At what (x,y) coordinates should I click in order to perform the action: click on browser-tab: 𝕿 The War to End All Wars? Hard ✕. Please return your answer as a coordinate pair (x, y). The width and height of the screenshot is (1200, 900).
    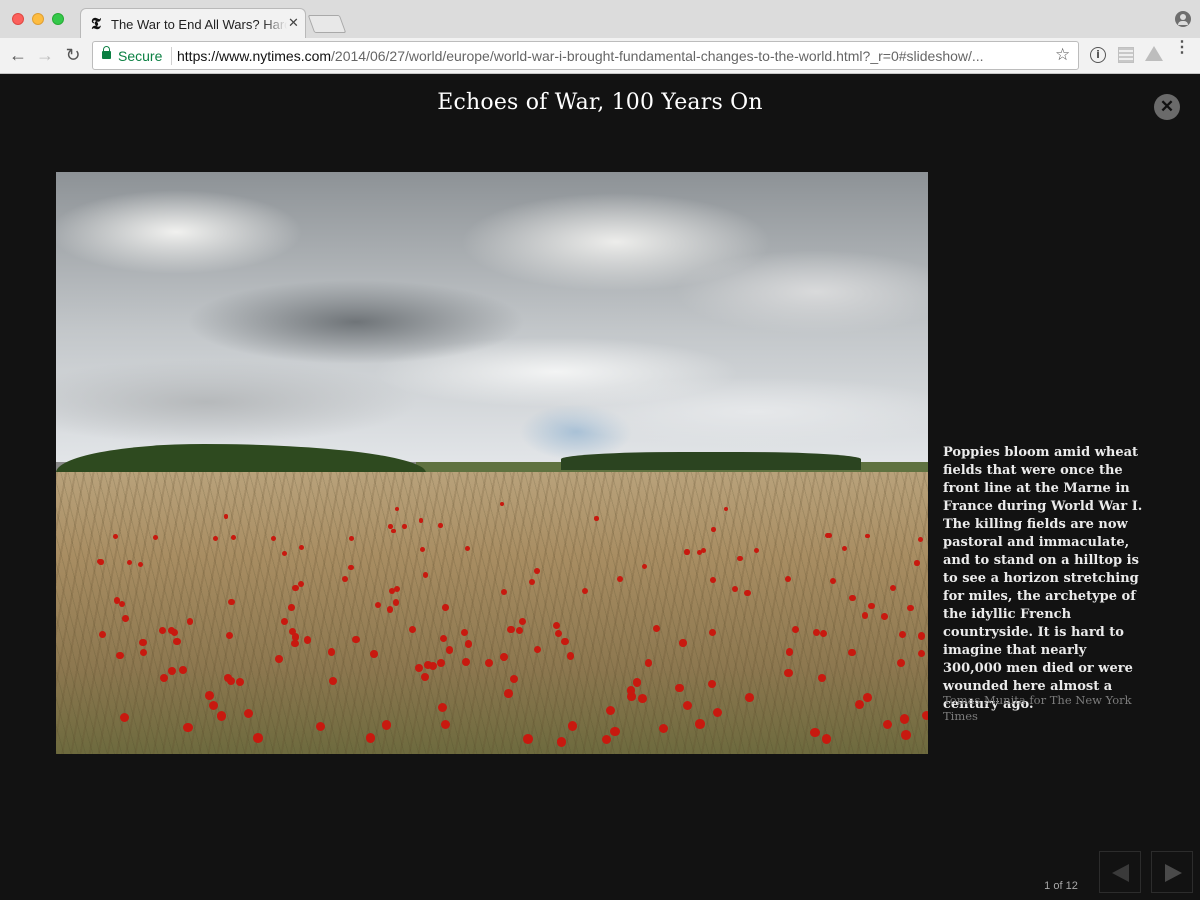
    Looking at the image, I should click on (193, 23).